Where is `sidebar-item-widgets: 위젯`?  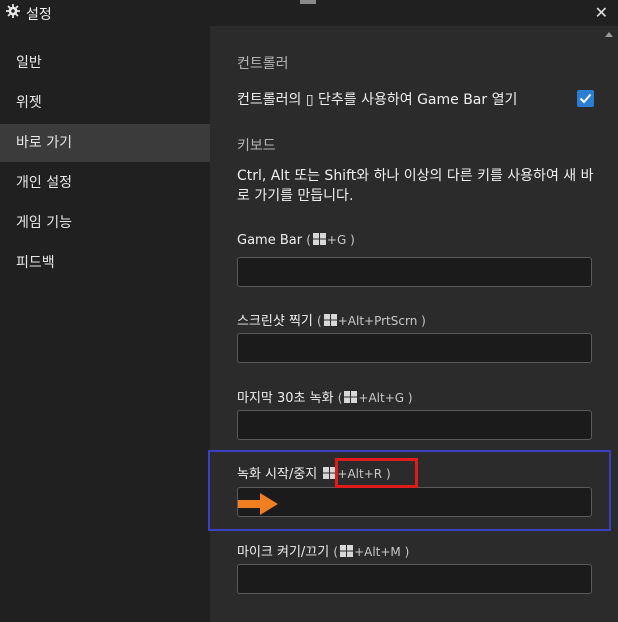 sidebar-item-widgets: 위젯 is located at coordinates (105, 103).